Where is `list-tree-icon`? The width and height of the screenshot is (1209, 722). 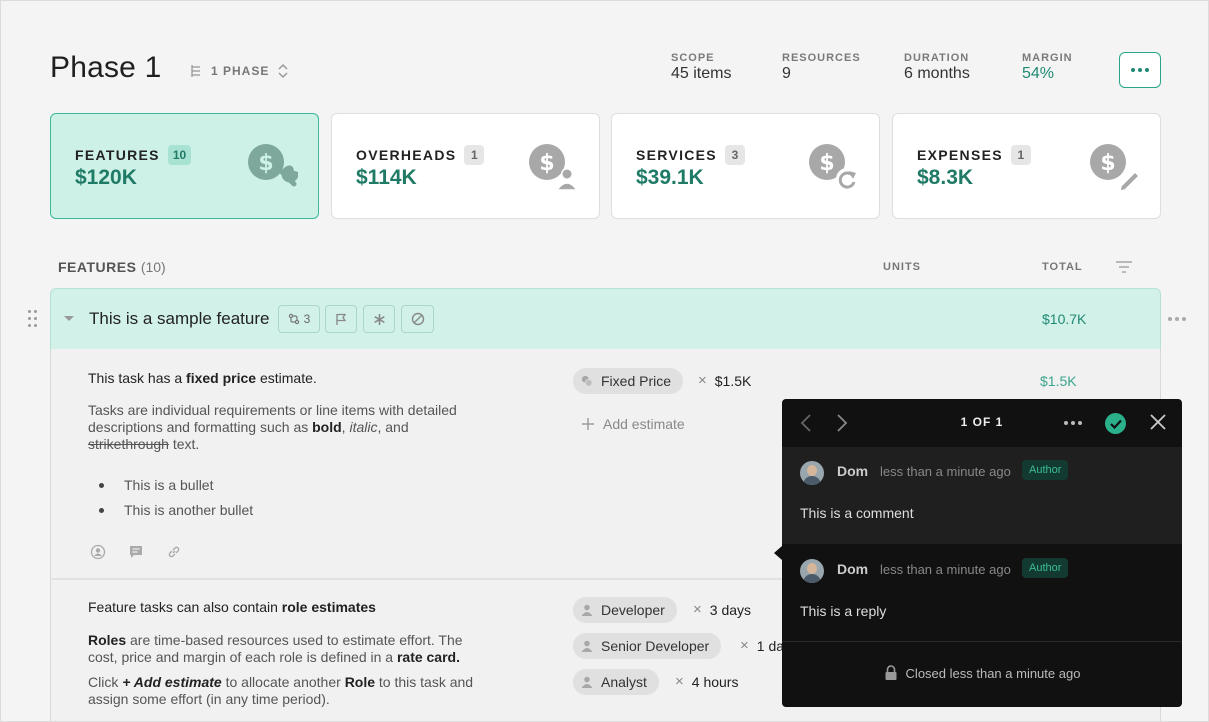
list-tree-icon is located at coordinates (195, 71).